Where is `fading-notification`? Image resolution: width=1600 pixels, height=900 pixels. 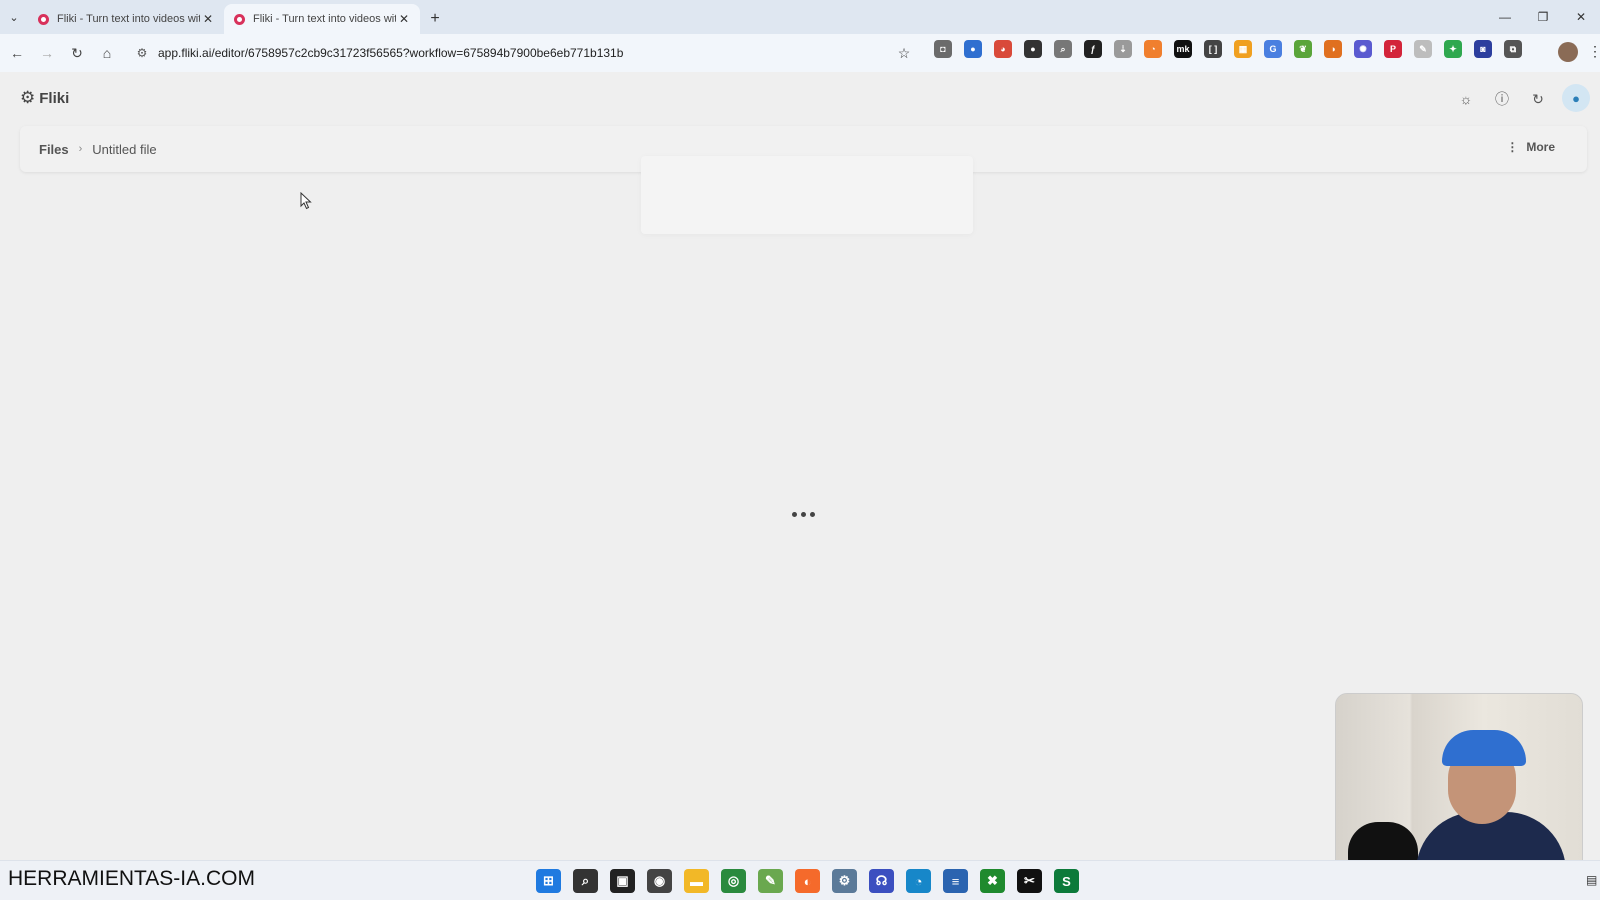 fading-notification is located at coordinates (807, 195).